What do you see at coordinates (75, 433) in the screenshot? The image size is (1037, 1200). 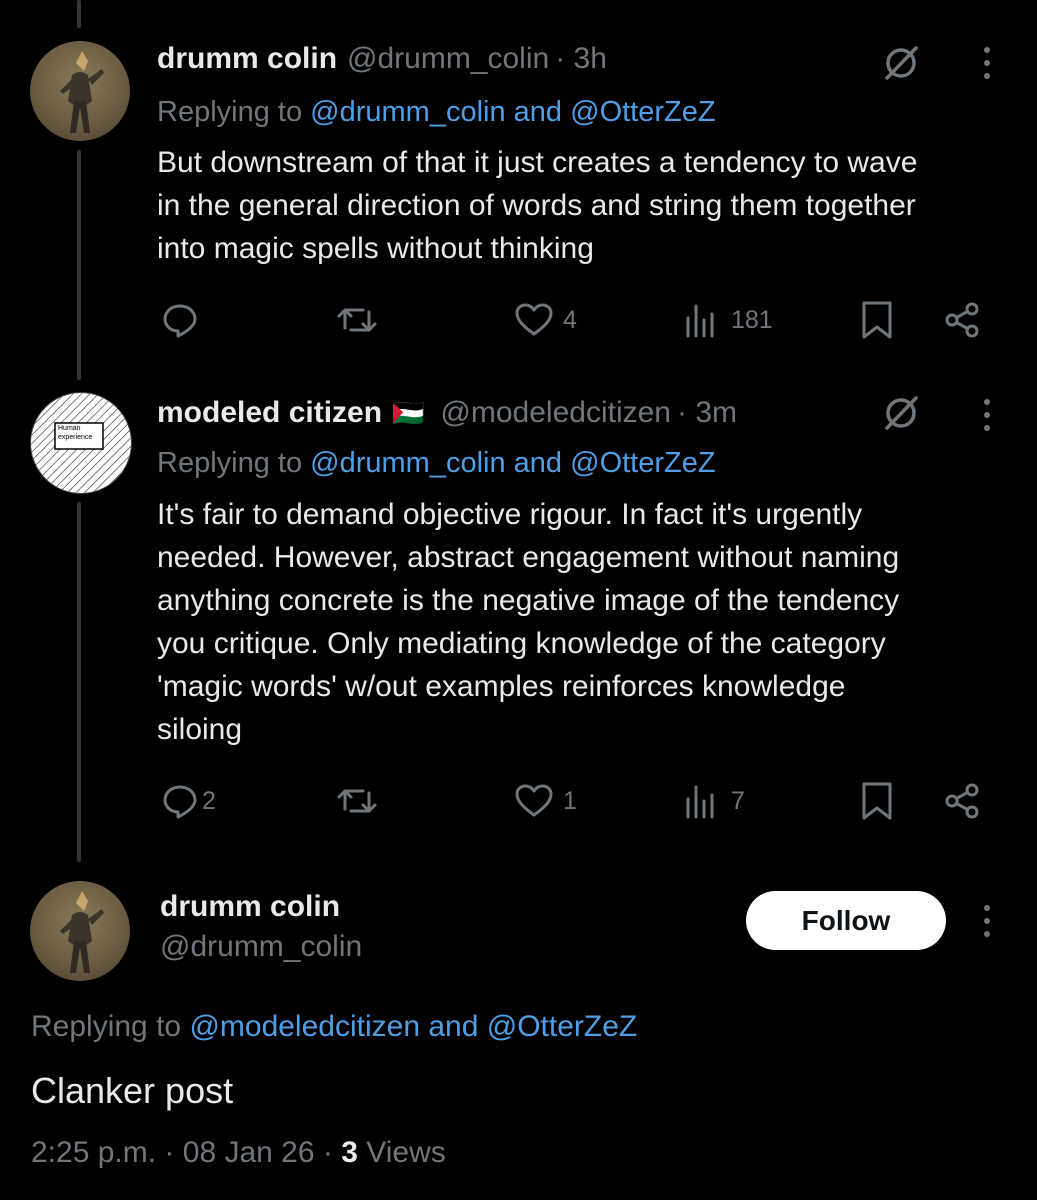 I see `avatar-text: Human experience` at bounding box center [75, 433].